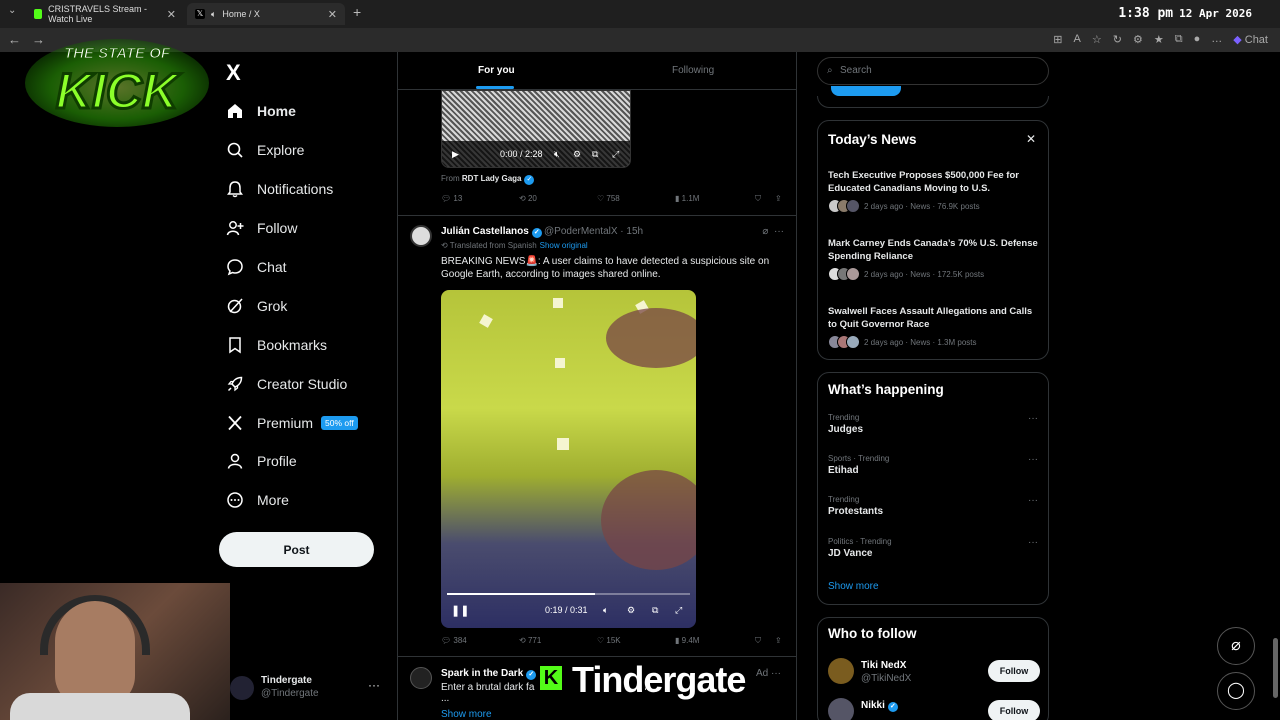  I want to click on trend-item: Trending Judges ···, so click(934, 424).